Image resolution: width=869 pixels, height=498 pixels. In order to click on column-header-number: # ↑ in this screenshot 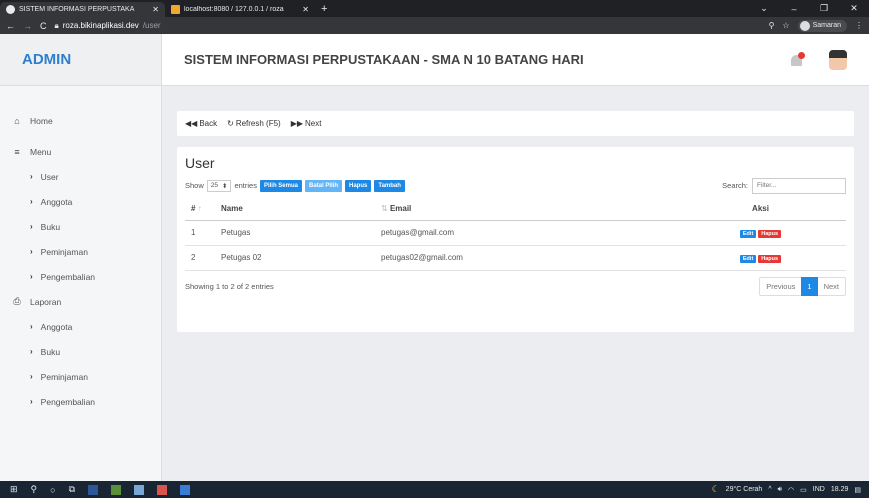, I will do `click(200, 209)`.